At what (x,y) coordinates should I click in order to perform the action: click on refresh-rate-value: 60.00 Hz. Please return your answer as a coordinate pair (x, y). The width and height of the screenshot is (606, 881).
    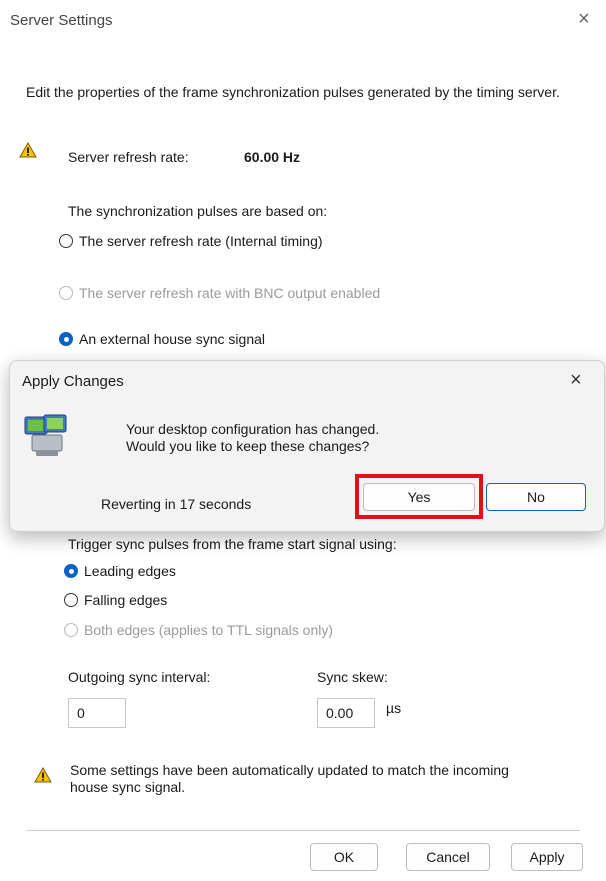
    Looking at the image, I should click on (272, 157).